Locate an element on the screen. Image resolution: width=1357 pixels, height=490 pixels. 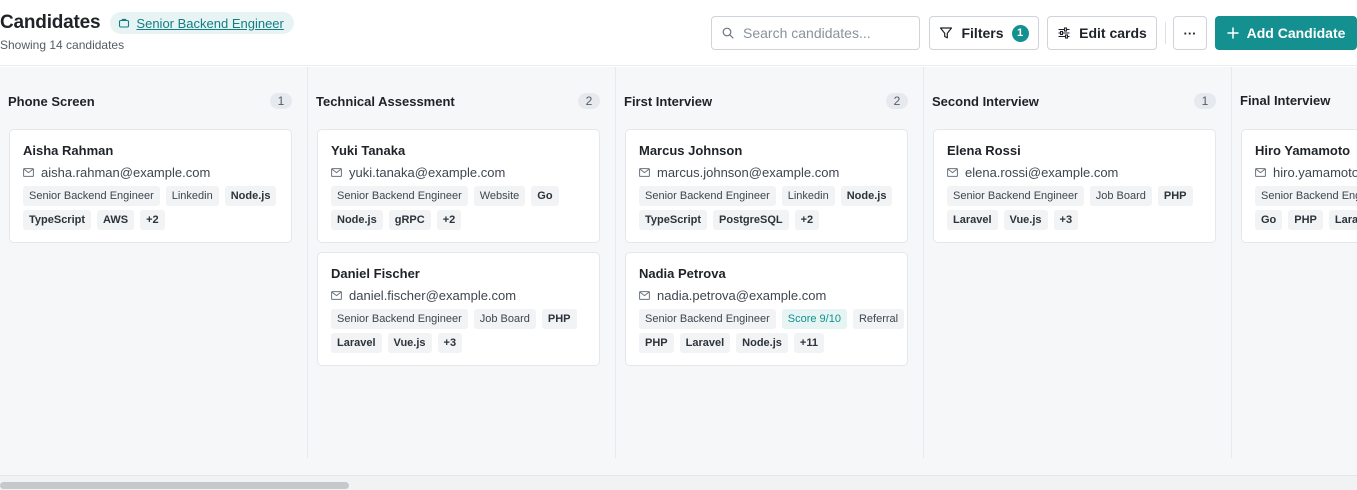
candidate-email: daniel.fischer@example.com is located at coordinates (433, 295).